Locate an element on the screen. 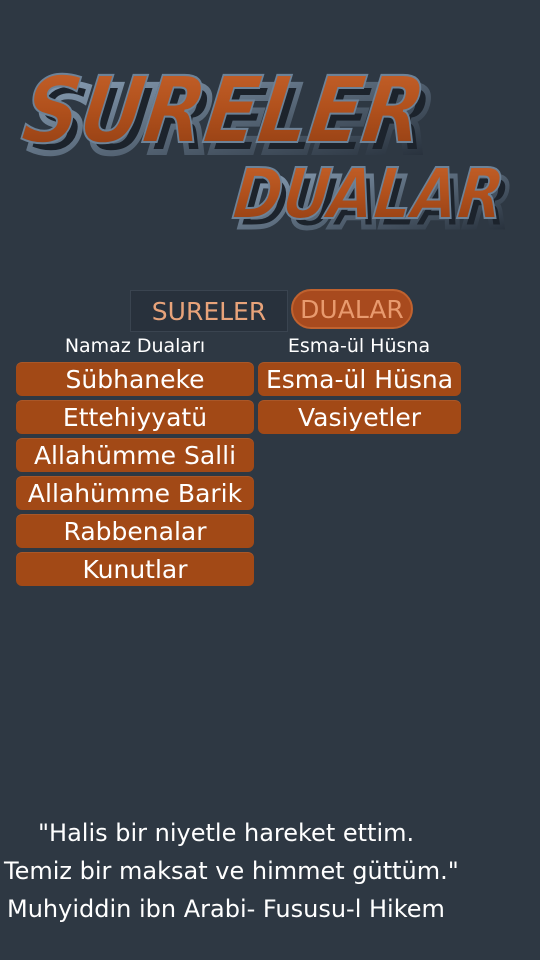  kunutlar-button: Kunutlar is located at coordinates (135, 569).